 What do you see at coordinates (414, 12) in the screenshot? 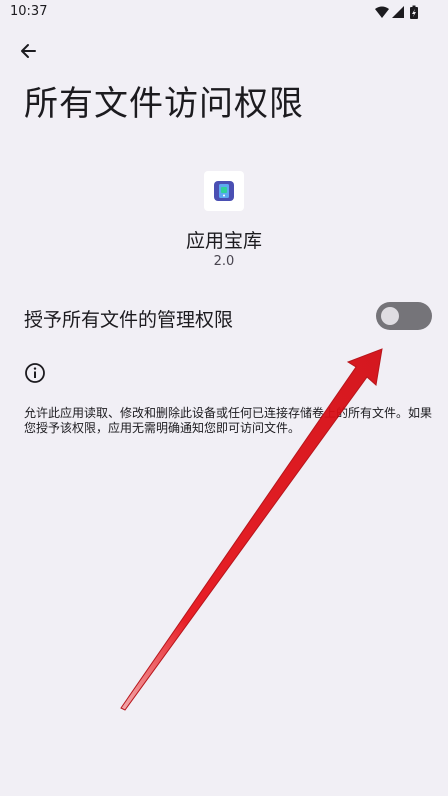
I see `battery-charging-icon` at bounding box center [414, 12].